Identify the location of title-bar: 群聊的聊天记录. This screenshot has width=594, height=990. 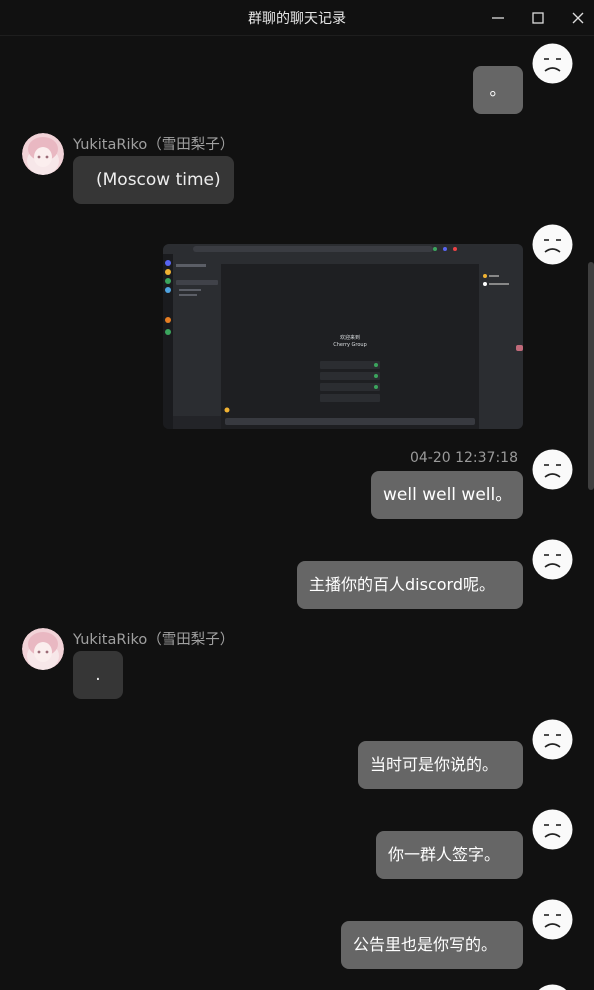
(297, 18).